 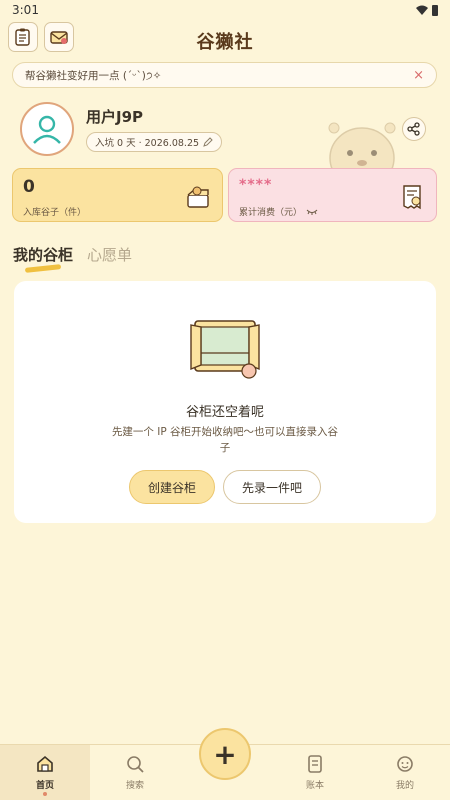 What do you see at coordinates (172, 487) in the screenshot?
I see `create-cabinet-button: 创建谷柜` at bounding box center [172, 487].